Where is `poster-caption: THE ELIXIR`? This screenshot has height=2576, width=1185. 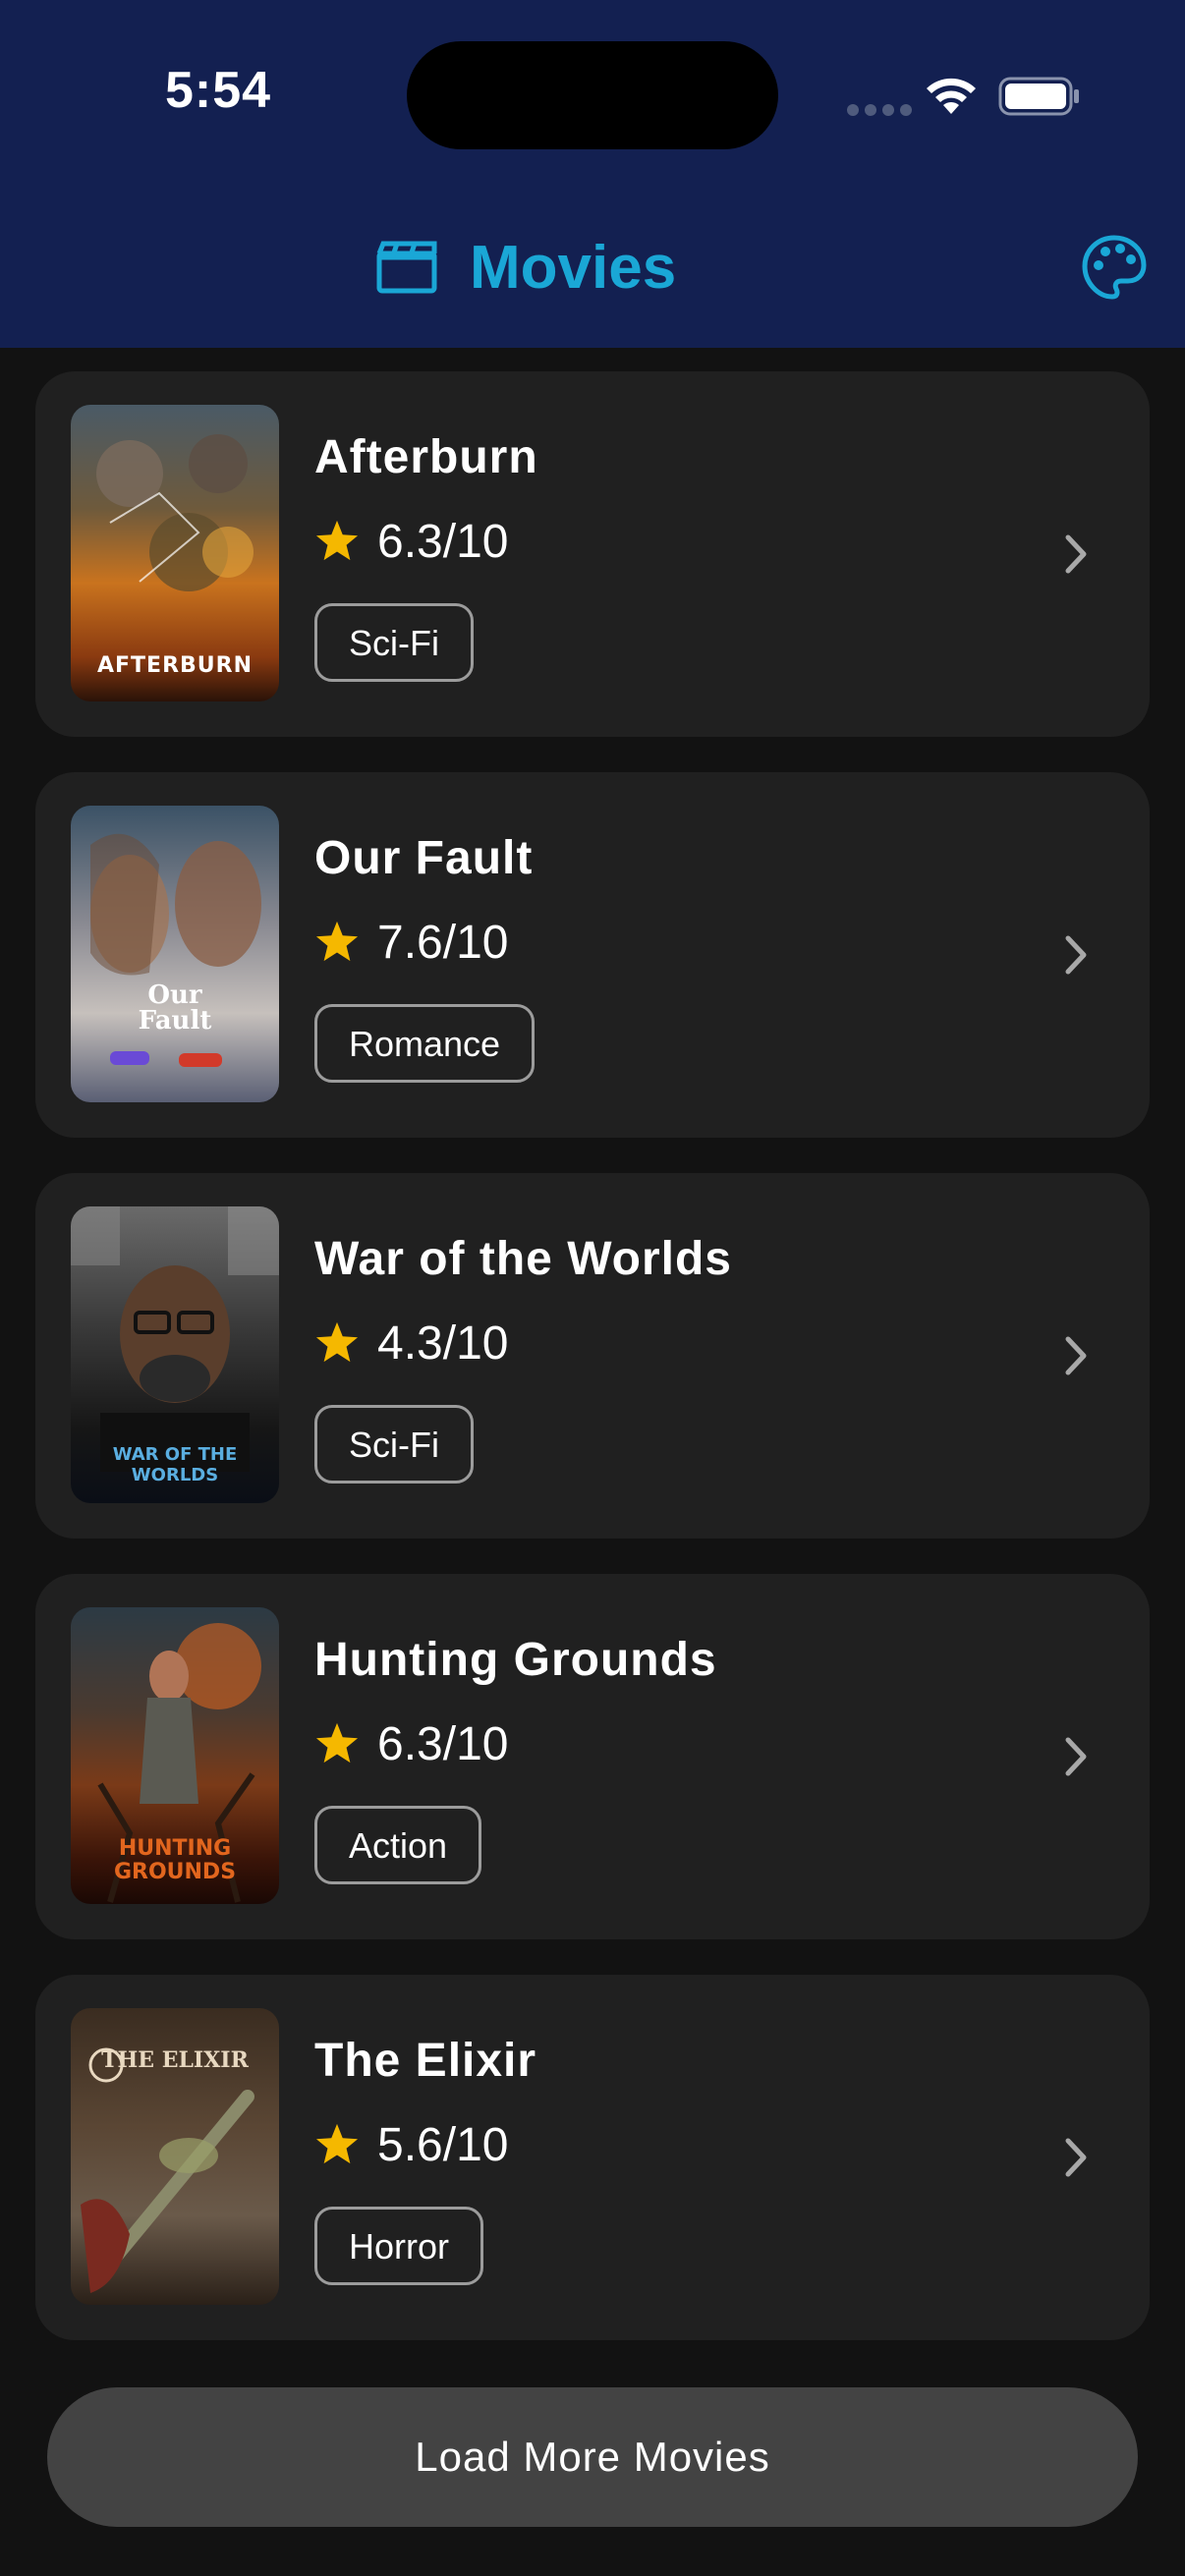
poster-caption: THE ELIXIR is located at coordinates (175, 2060).